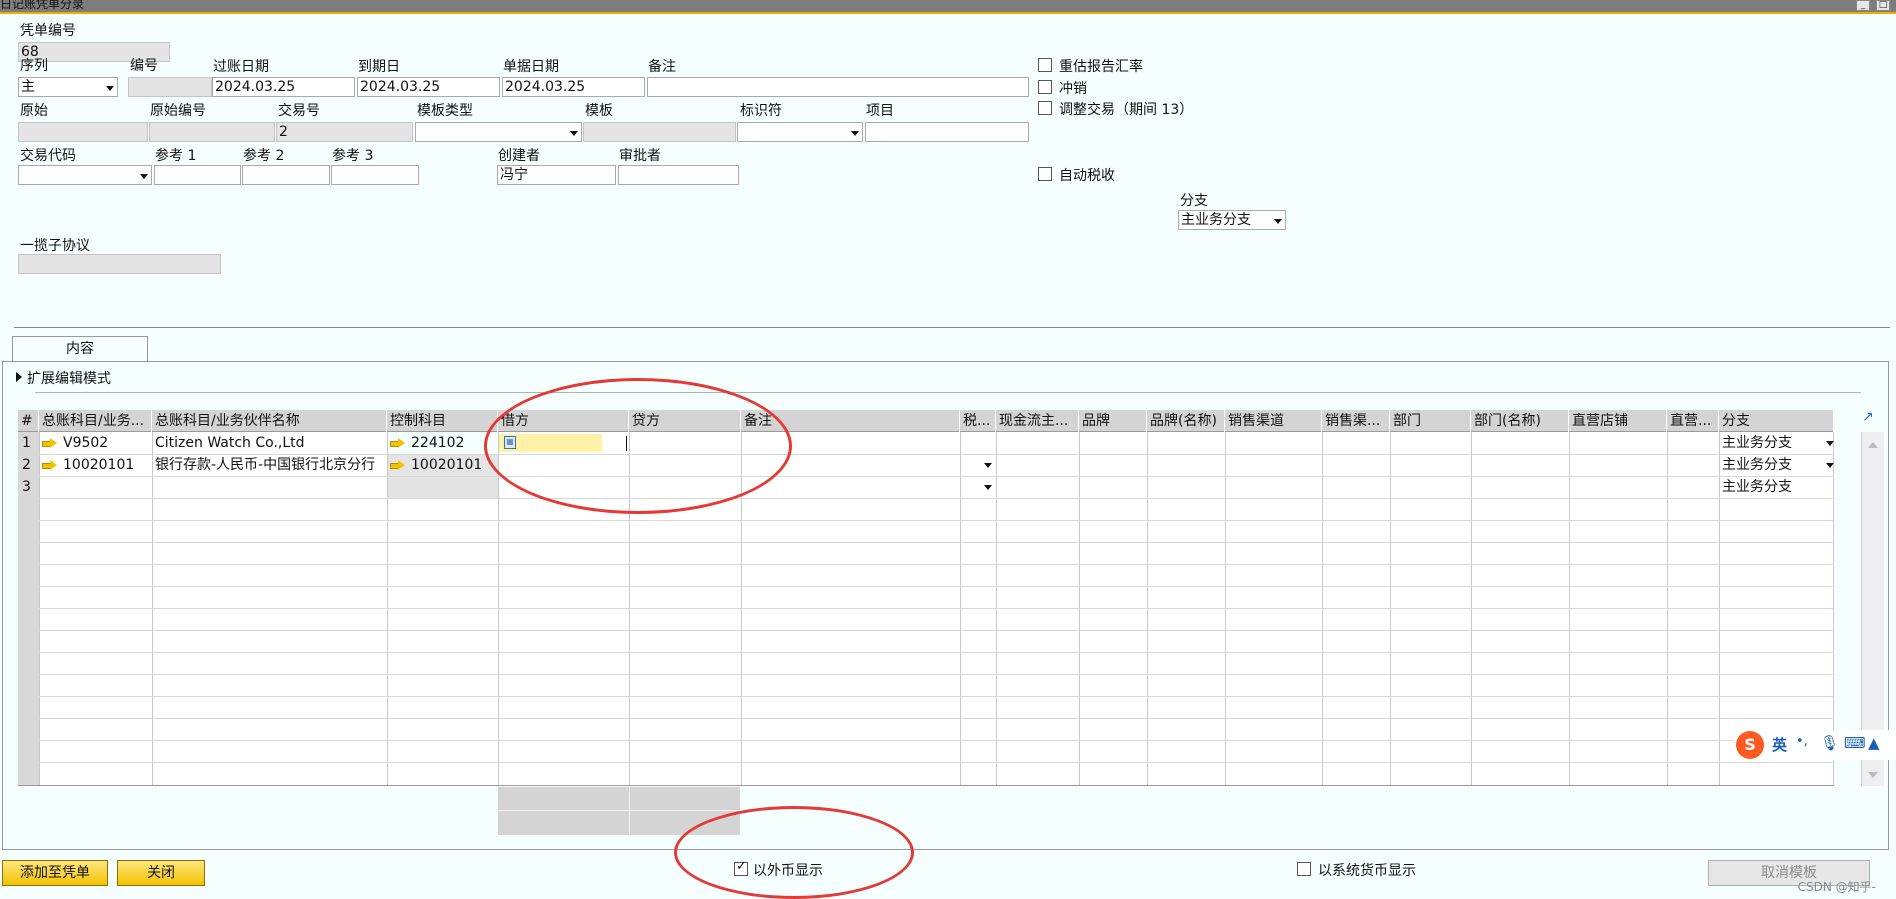 The height and width of the screenshot is (899, 1896). What do you see at coordinates (947, 132) in the screenshot?
I see `project-field` at bounding box center [947, 132].